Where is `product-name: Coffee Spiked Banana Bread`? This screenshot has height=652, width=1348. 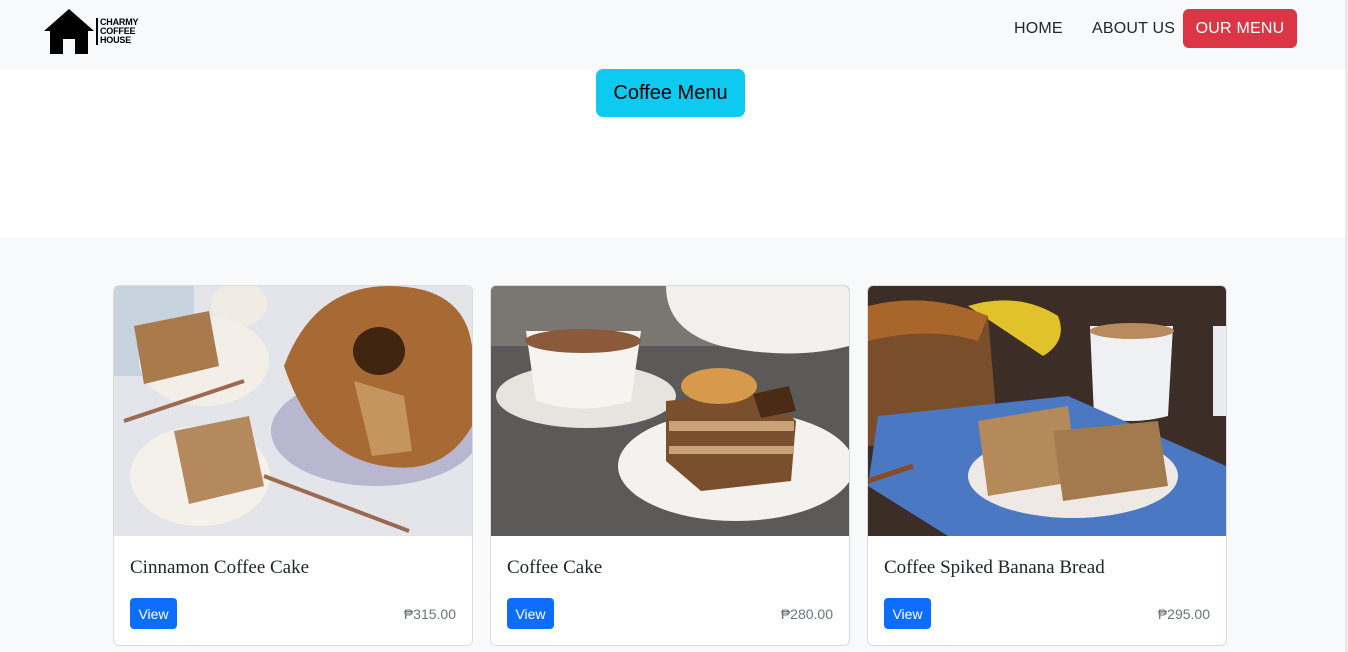
product-name: Coffee Spiked Banana Bread is located at coordinates (994, 567).